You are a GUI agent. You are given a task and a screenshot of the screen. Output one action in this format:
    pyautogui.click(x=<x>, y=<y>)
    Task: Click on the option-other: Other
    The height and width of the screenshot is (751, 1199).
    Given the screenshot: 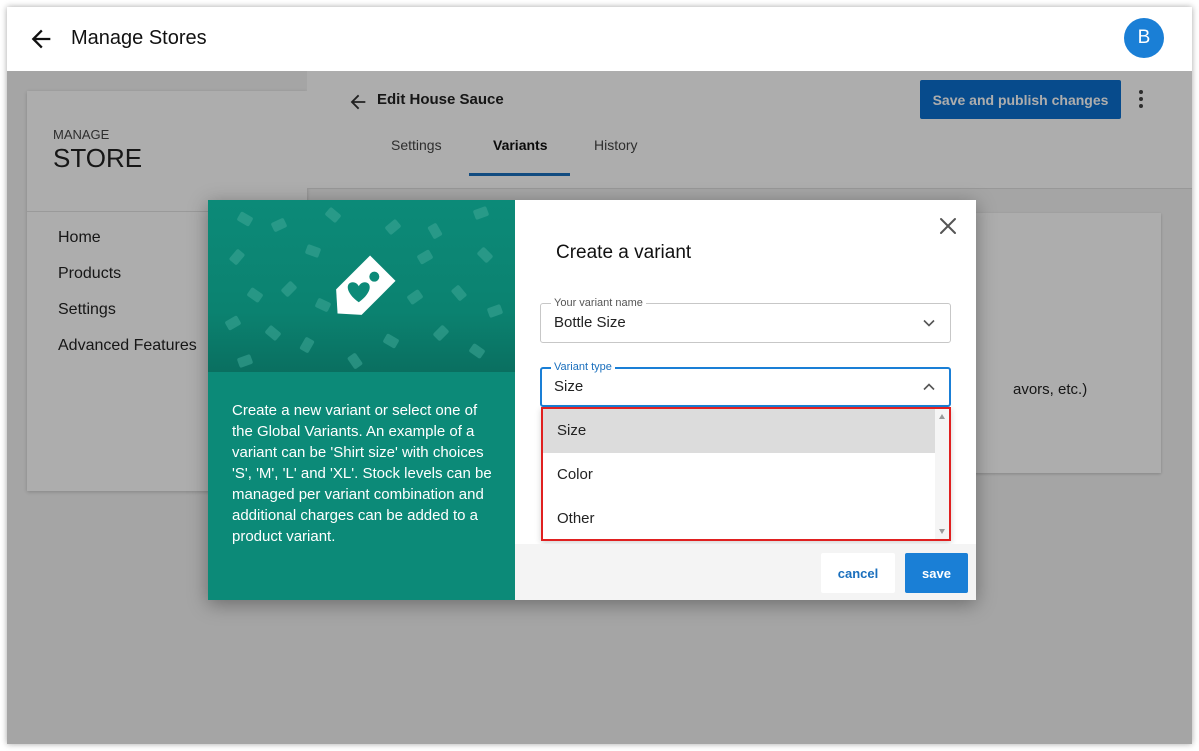 What is the action you would take?
    pyautogui.click(x=739, y=518)
    